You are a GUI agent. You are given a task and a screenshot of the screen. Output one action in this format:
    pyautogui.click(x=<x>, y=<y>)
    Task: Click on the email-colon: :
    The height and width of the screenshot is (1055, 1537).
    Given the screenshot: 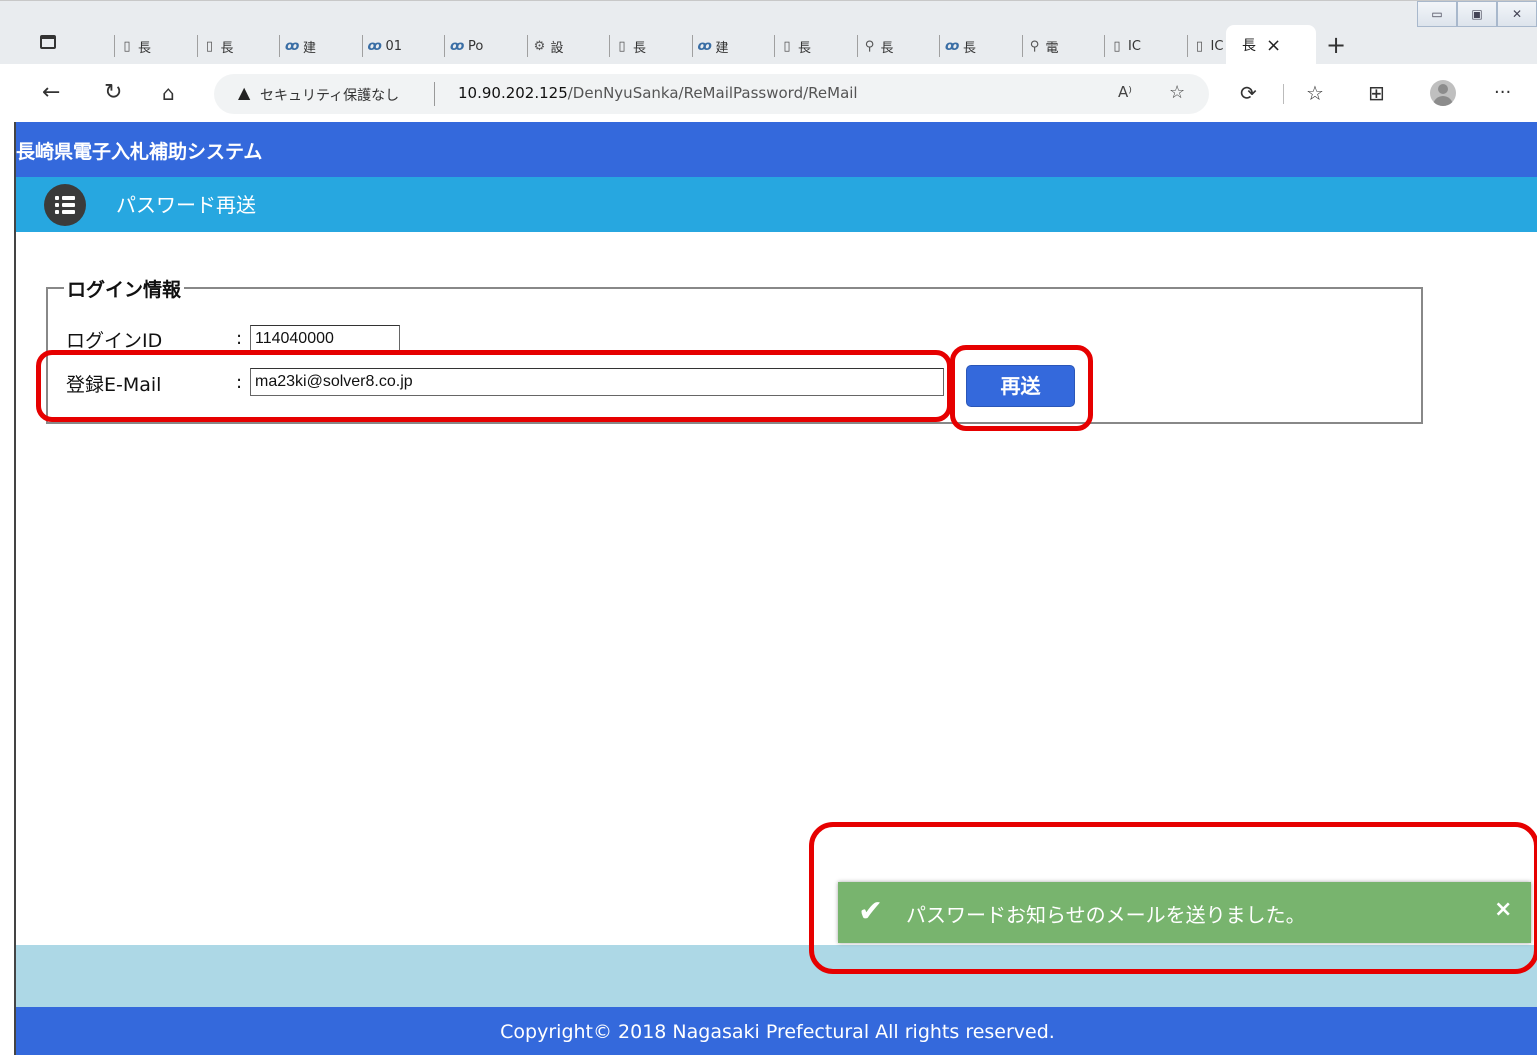 What is the action you would take?
    pyautogui.click(x=239, y=382)
    